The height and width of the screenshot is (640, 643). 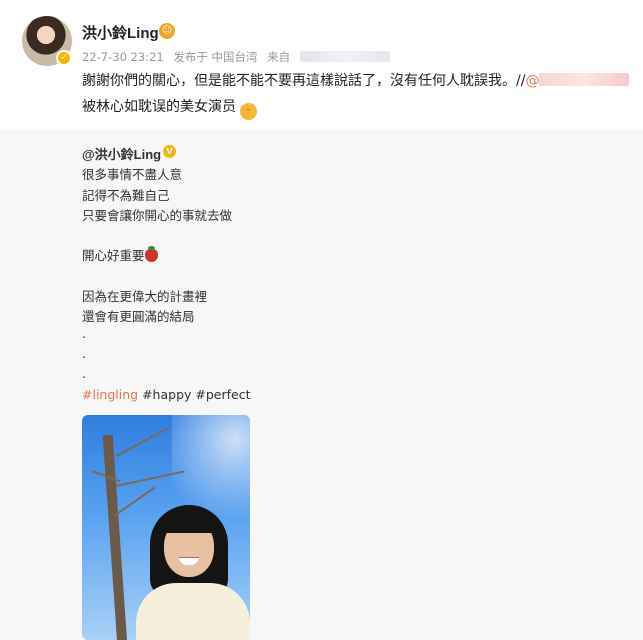 What do you see at coordinates (584, 79) in the screenshot?
I see `blurred-mention` at bounding box center [584, 79].